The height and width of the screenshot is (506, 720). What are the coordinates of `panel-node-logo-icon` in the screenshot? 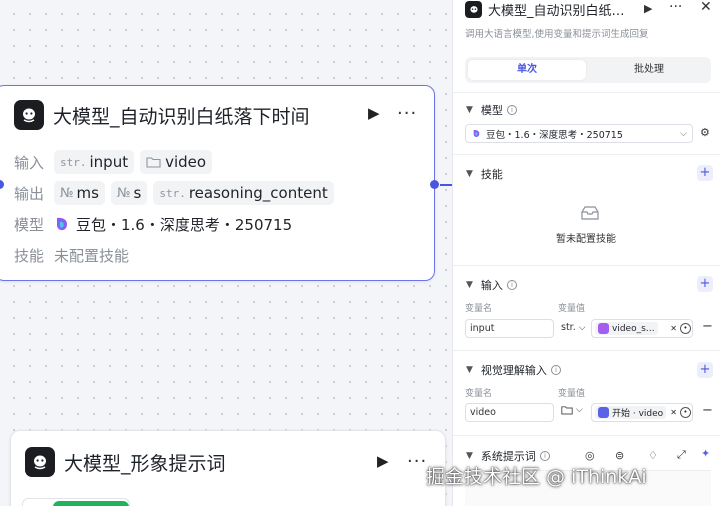 It's located at (473, 9).